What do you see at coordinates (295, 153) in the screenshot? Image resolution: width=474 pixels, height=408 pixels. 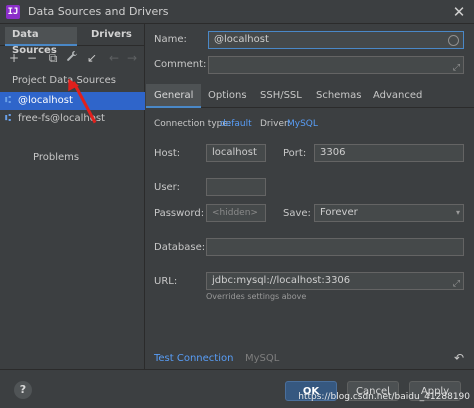 I see `port-label: Port:` at bounding box center [295, 153].